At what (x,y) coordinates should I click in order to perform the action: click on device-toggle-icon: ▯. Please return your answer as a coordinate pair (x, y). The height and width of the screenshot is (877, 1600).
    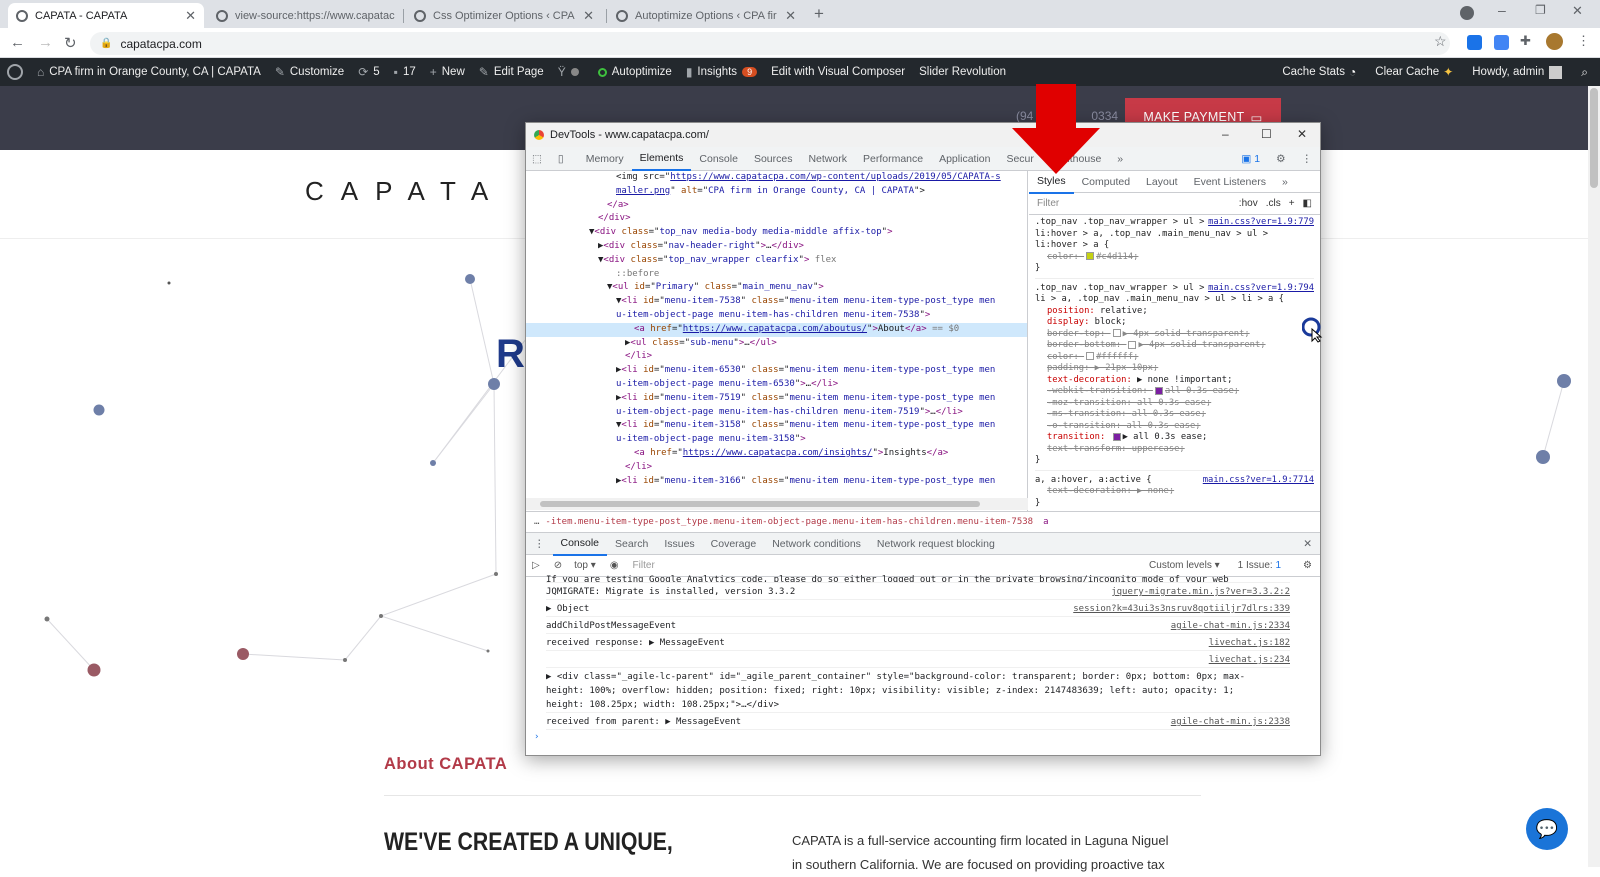
    Looking at the image, I should click on (561, 159).